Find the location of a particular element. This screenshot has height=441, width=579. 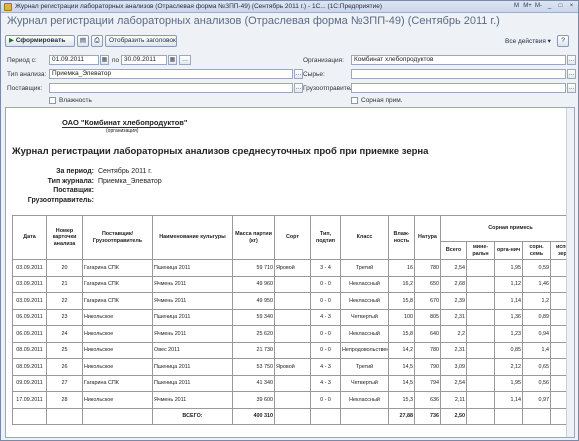

print-icon: ⎙ is located at coordinates (97, 40).